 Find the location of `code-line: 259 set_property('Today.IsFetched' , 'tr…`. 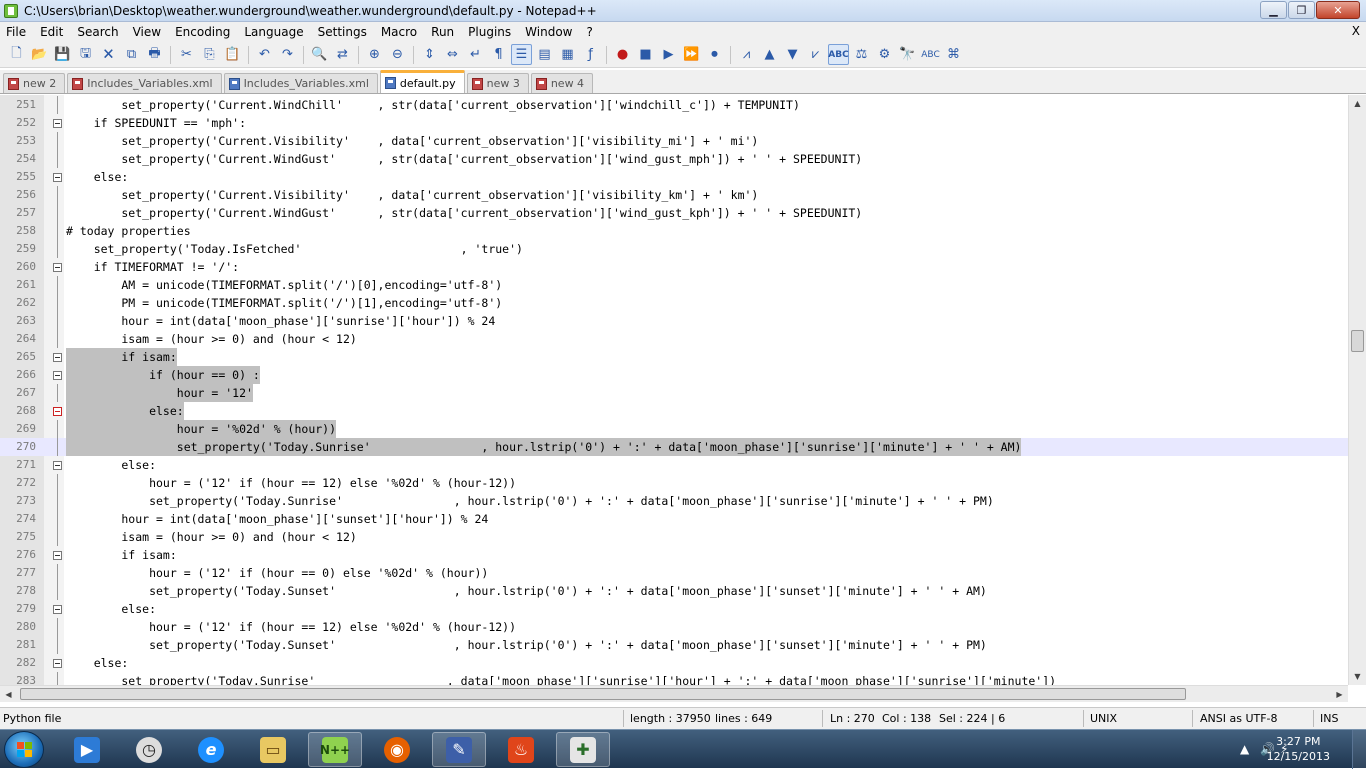

code-line: 259 set_property('Today.IsFetched' , 'tr… is located at coordinates (674, 249).